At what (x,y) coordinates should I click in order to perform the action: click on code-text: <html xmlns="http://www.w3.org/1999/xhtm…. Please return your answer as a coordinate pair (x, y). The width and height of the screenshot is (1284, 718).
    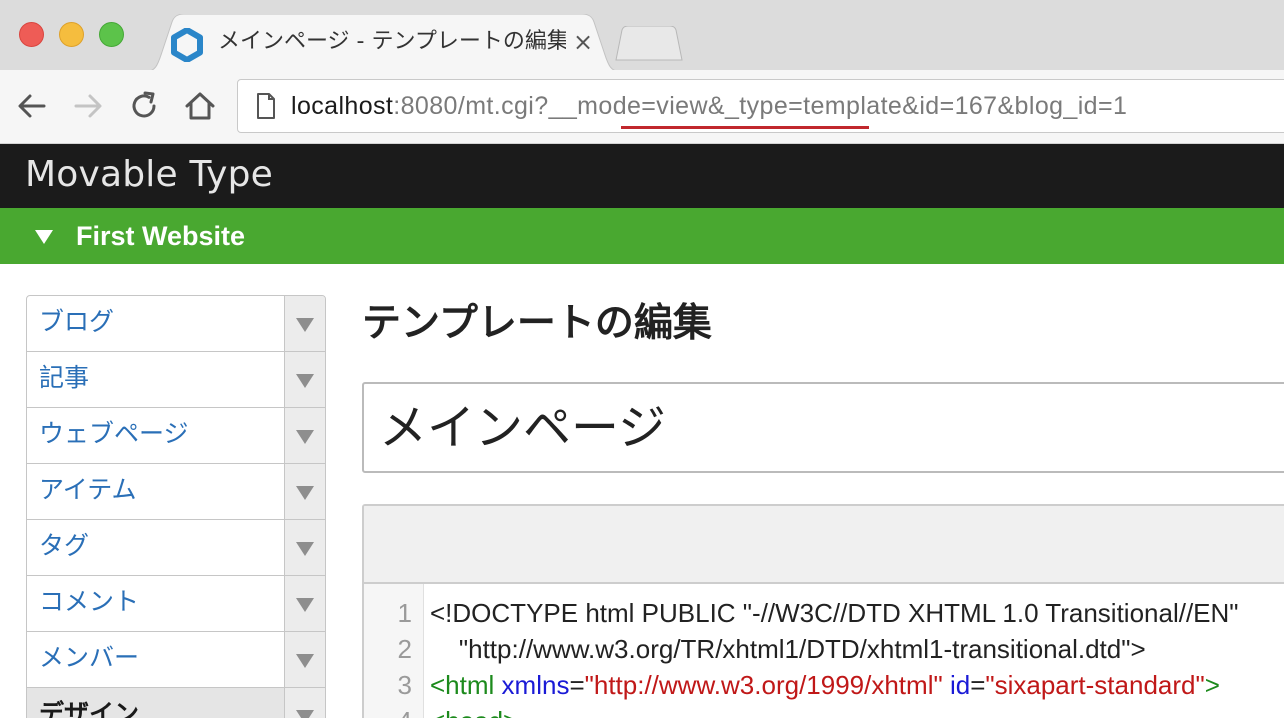
    Looking at the image, I should click on (825, 685).